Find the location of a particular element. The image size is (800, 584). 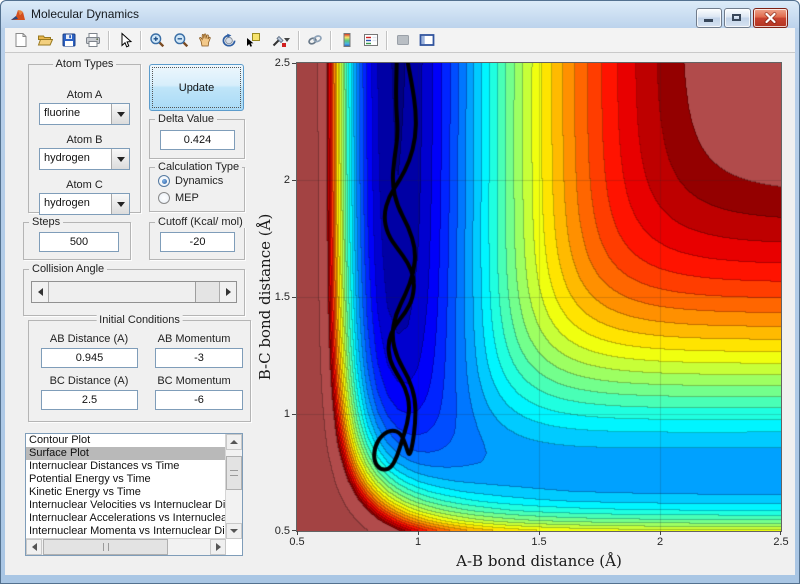

atom-b-dropdown-button is located at coordinates (120, 159).